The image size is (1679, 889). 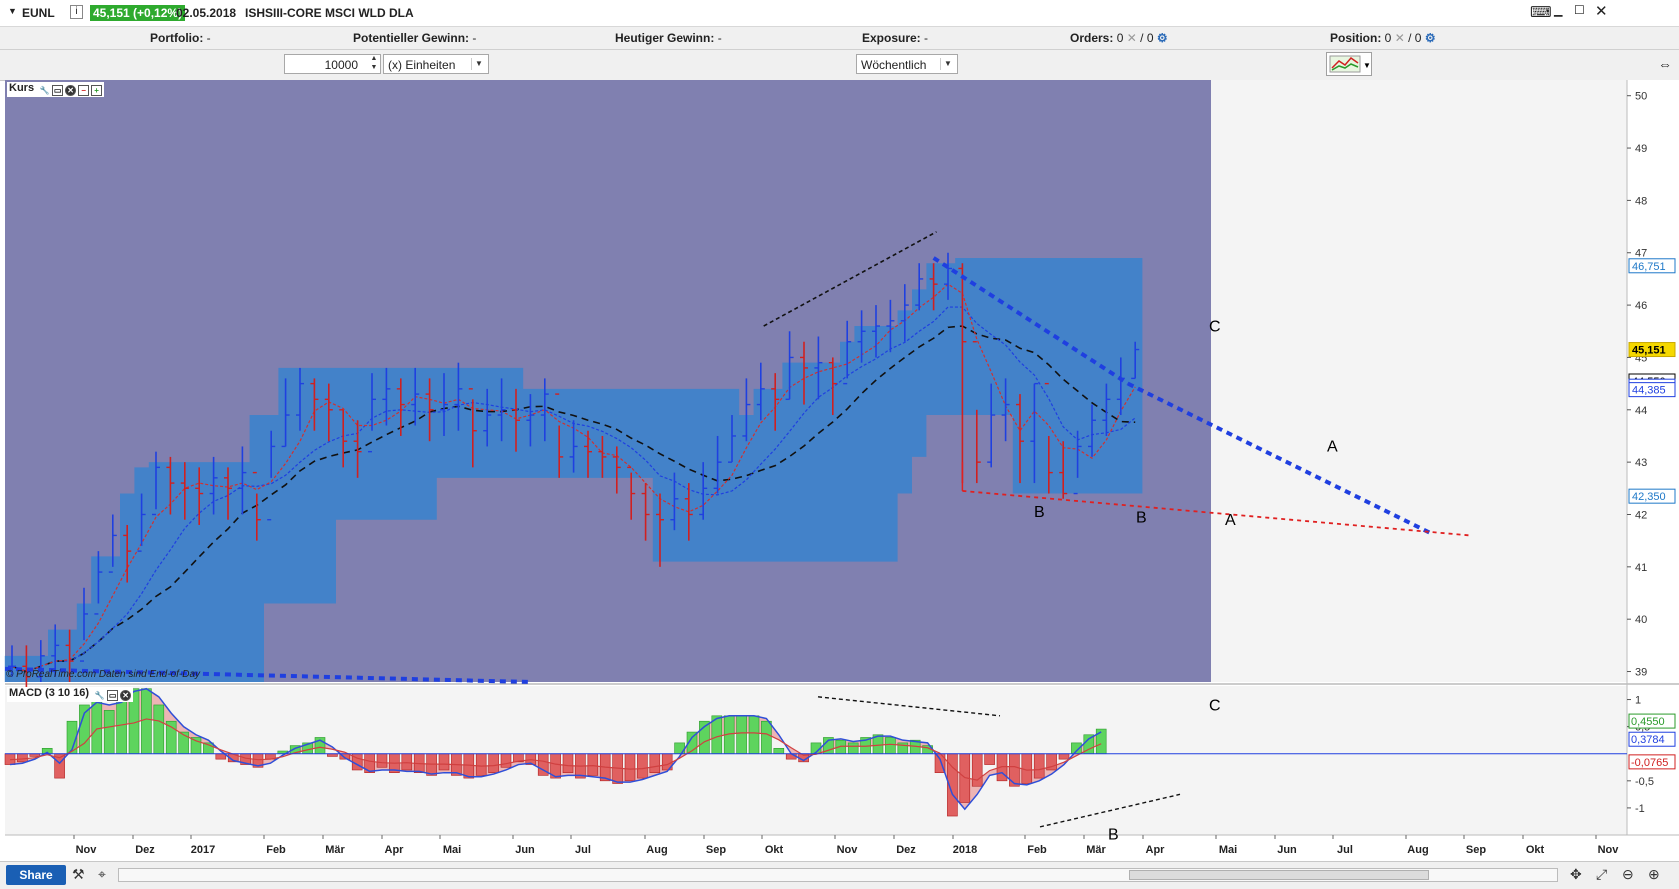 I want to click on order-control-bar: 10000 ▲ ▼ (x) Einheiten ▼ Wöchentlich ▼ ▼ ⇔, so click(x=839, y=65).